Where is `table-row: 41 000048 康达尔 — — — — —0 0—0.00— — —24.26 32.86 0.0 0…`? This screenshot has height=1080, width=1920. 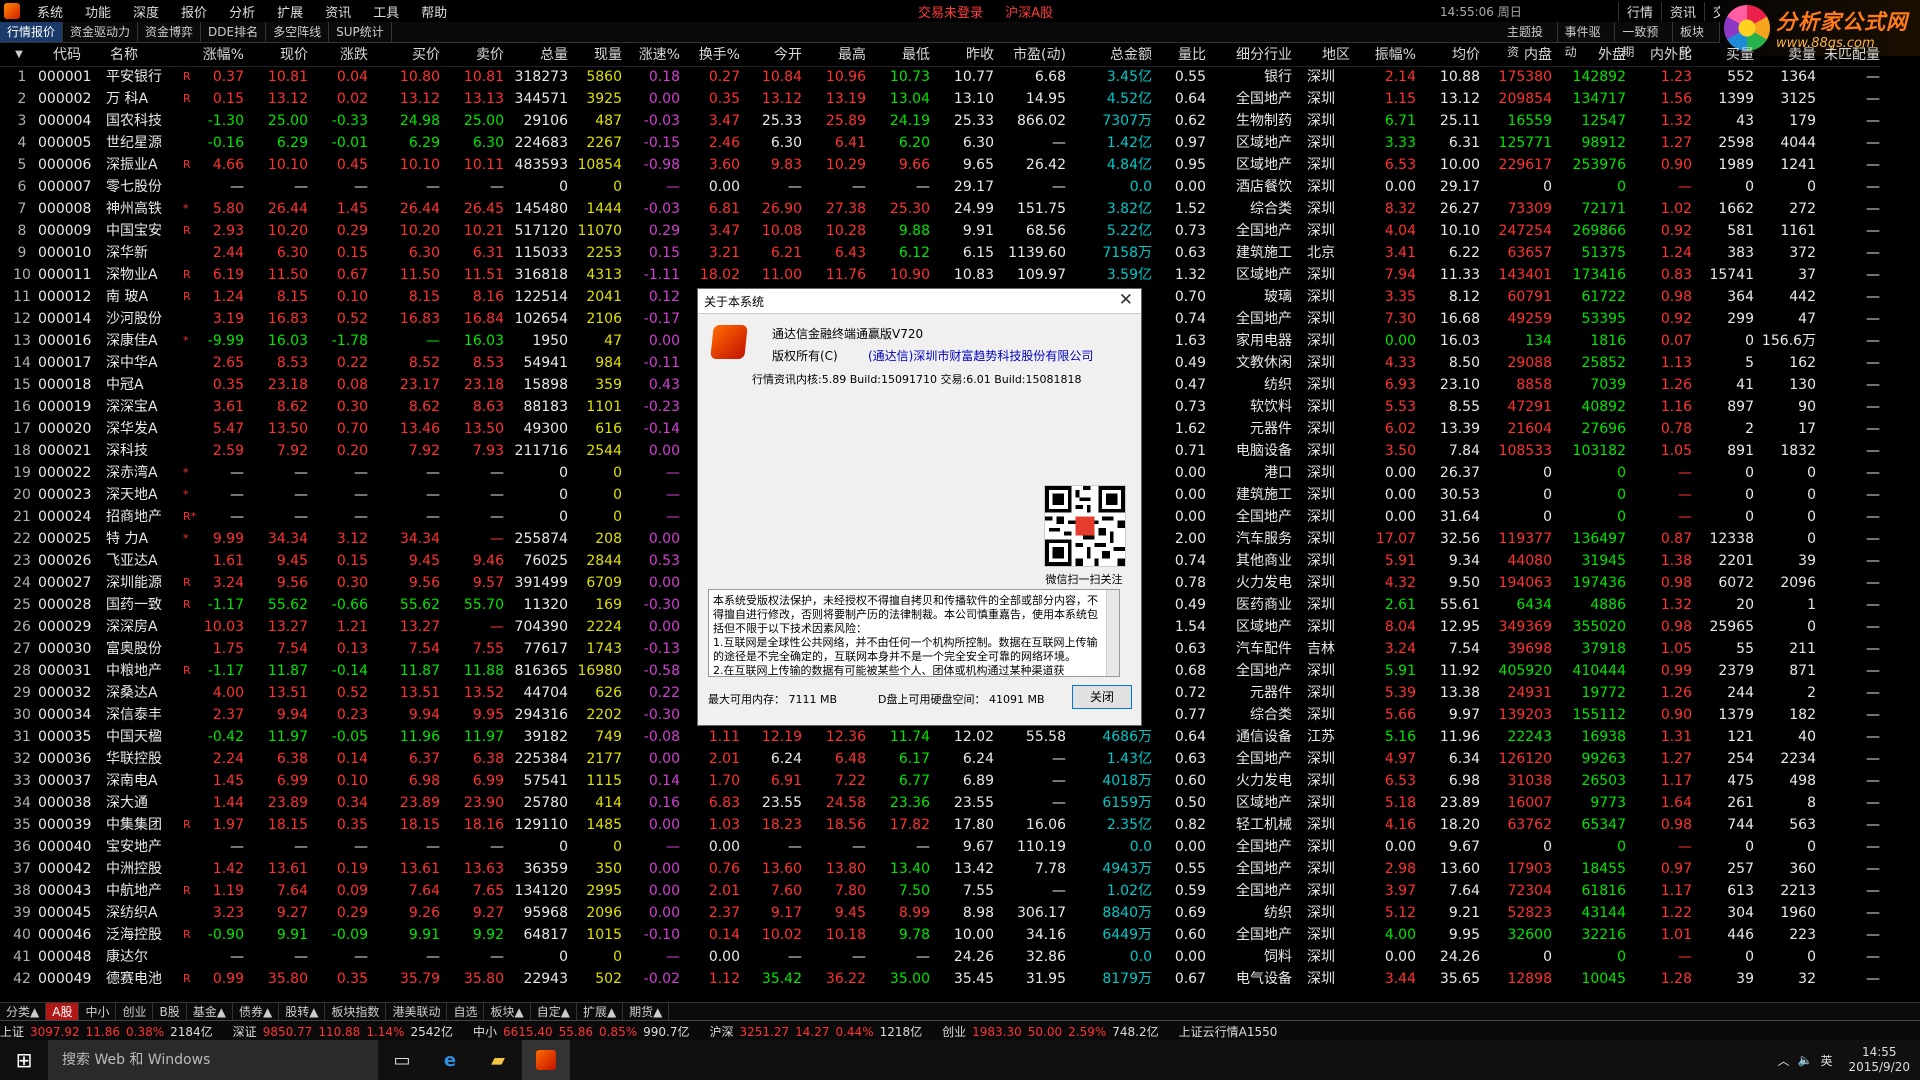 table-row: 41 000048 康达尔 — — — — —0 0—0.00— — —24.26 32.86 0.0 0… is located at coordinates (940, 957).